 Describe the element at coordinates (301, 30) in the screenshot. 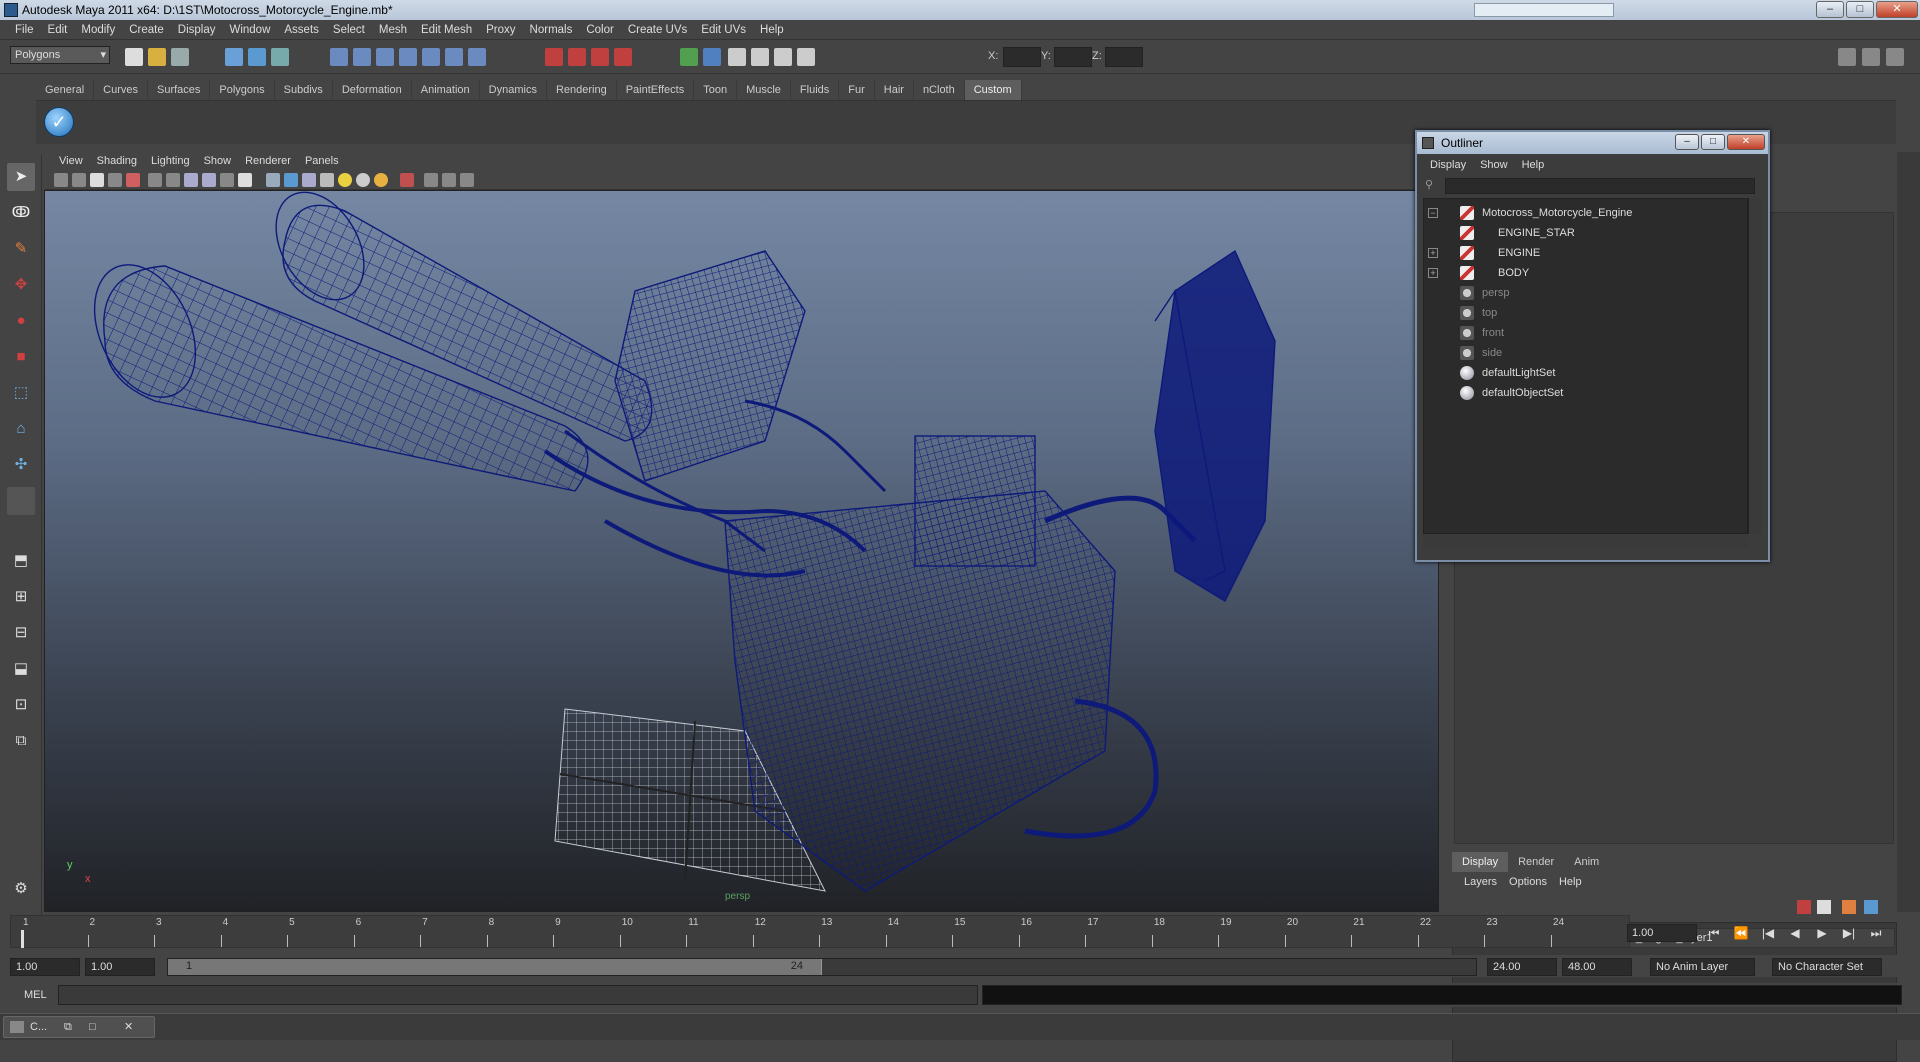

I see `menu-assets: Assets` at that location.